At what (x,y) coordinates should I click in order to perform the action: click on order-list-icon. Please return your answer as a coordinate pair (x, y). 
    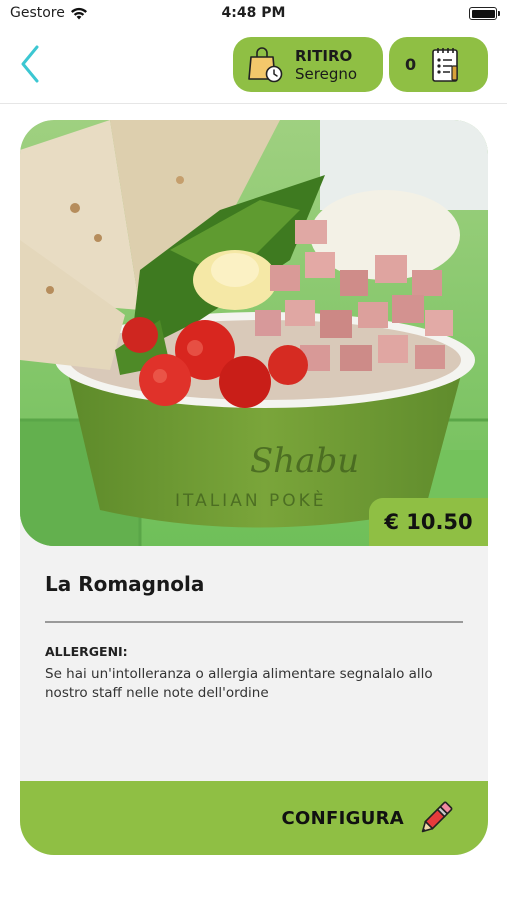
    Looking at the image, I should click on (445, 64).